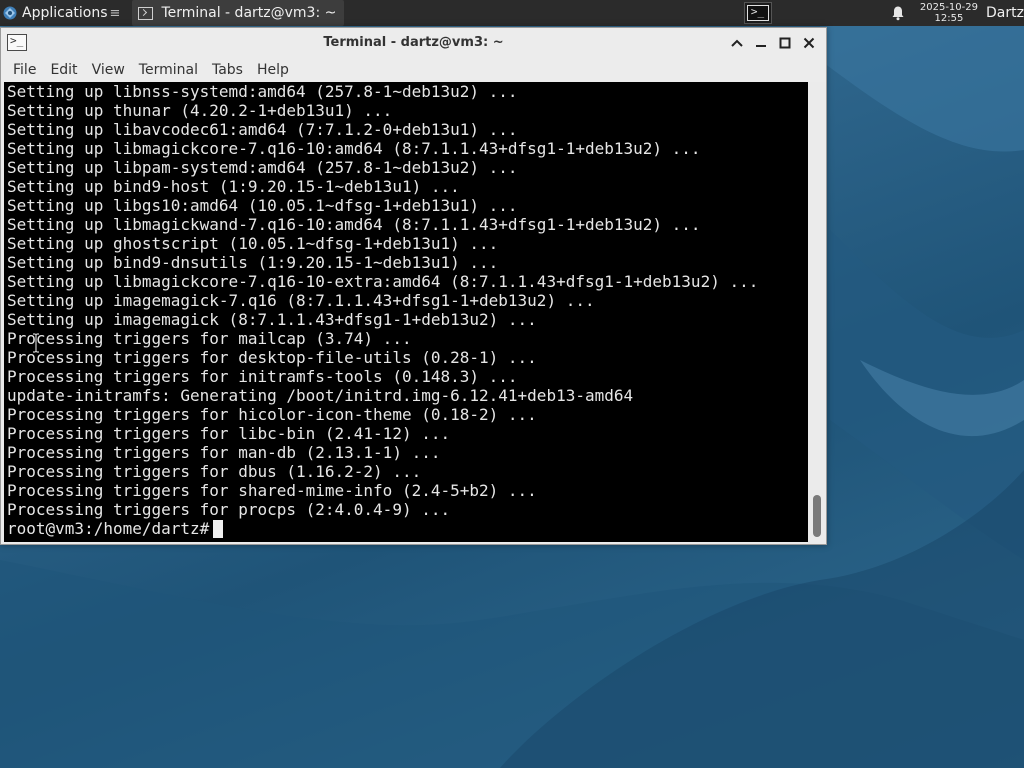  I want to click on terminal-scrollbar, so click(816, 312).